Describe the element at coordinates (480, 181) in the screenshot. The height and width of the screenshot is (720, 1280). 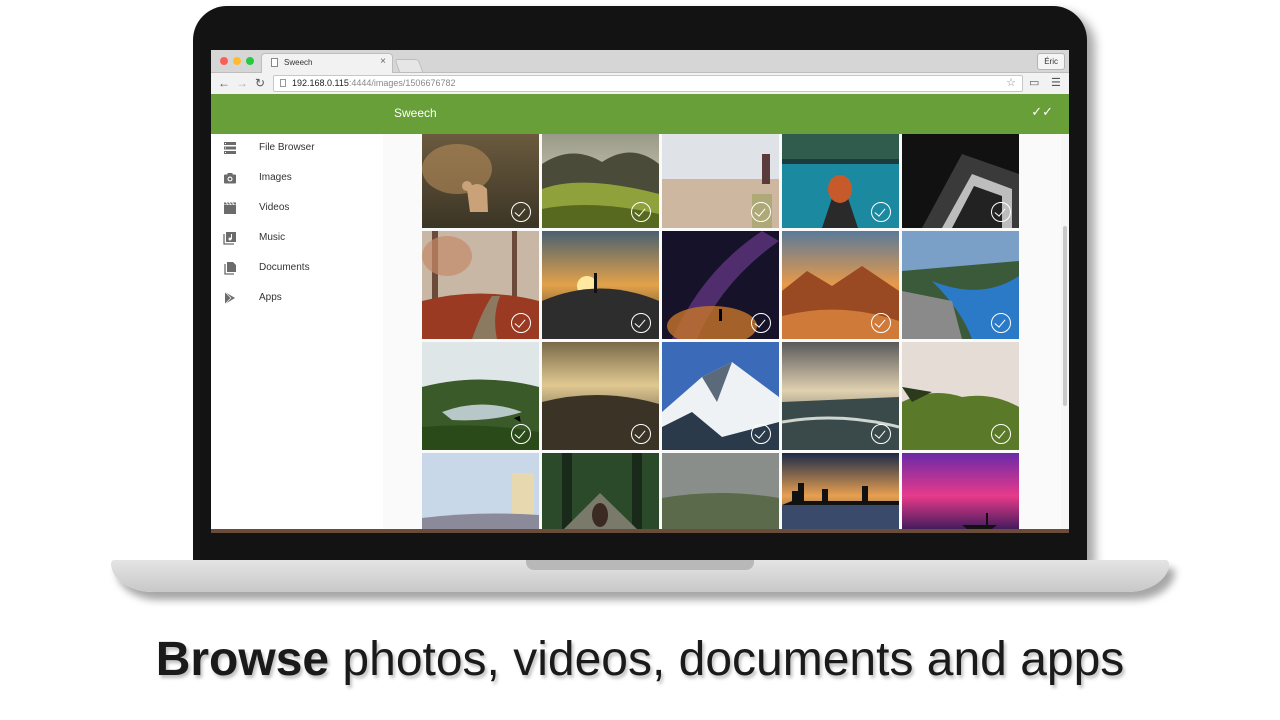
I see `image-thumbnail-deer` at that location.